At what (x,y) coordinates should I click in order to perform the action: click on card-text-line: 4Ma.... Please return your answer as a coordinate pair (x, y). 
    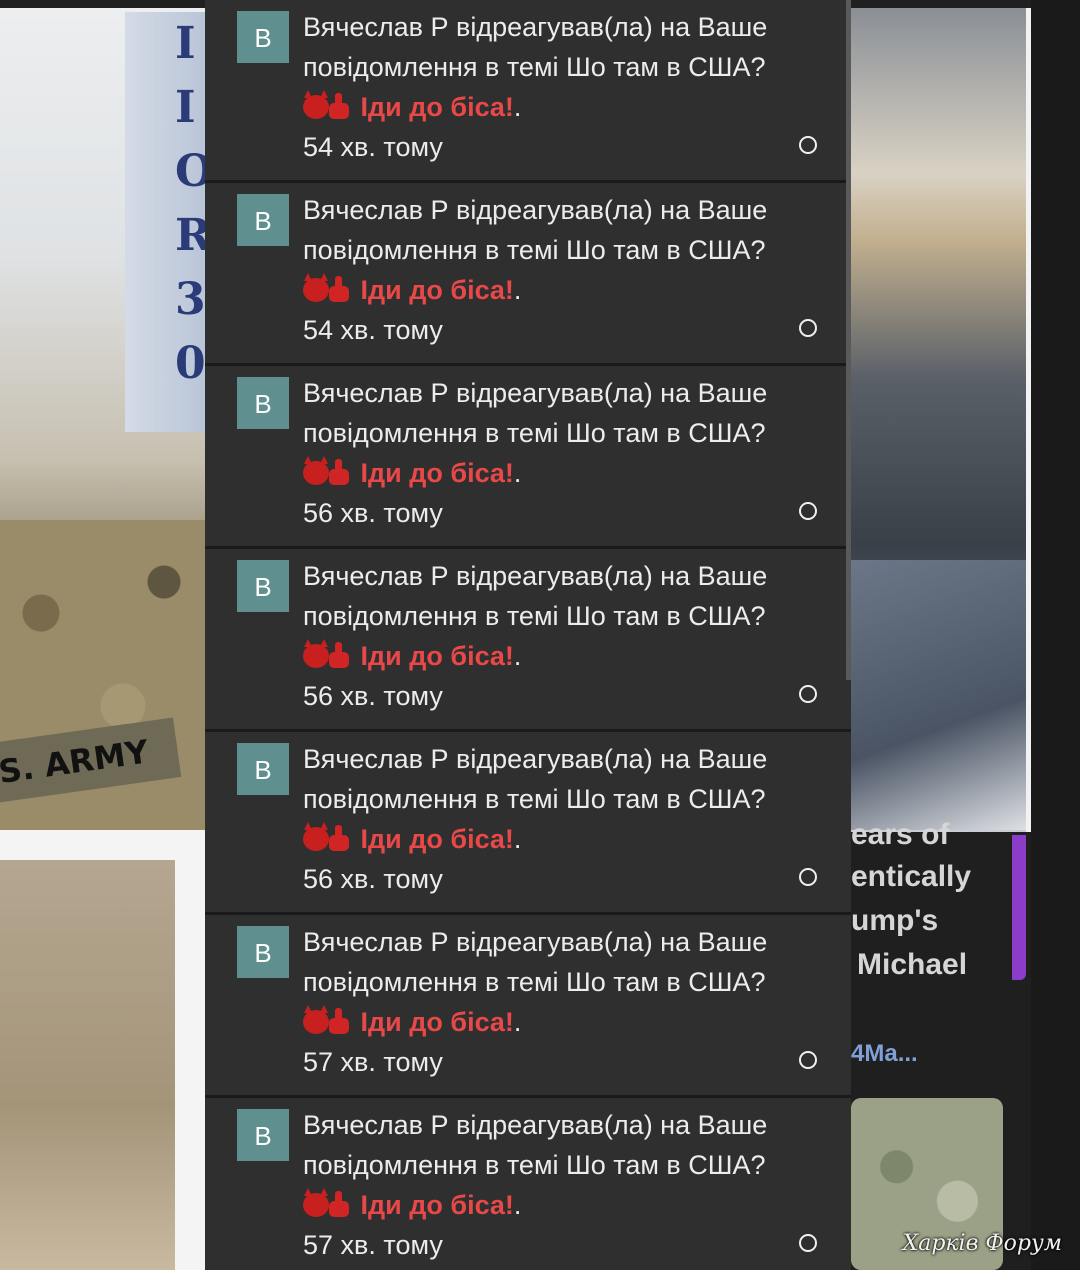
    Looking at the image, I should click on (884, 1053).